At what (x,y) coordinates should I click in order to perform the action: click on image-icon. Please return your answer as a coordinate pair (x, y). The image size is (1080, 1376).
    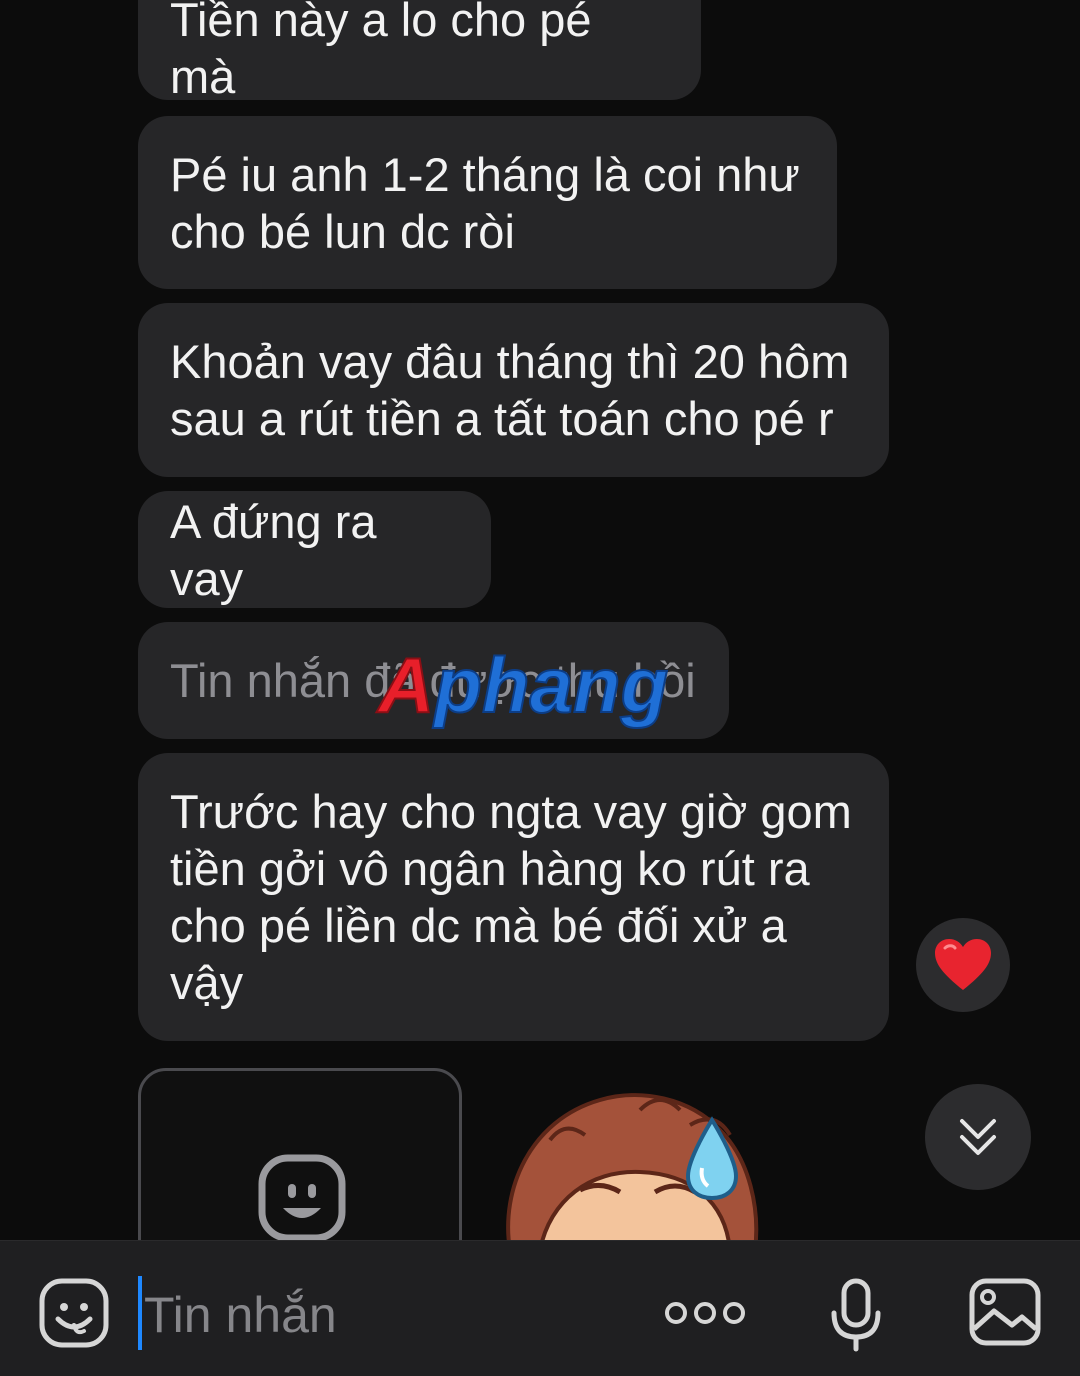
    Looking at the image, I should click on (1005, 1312).